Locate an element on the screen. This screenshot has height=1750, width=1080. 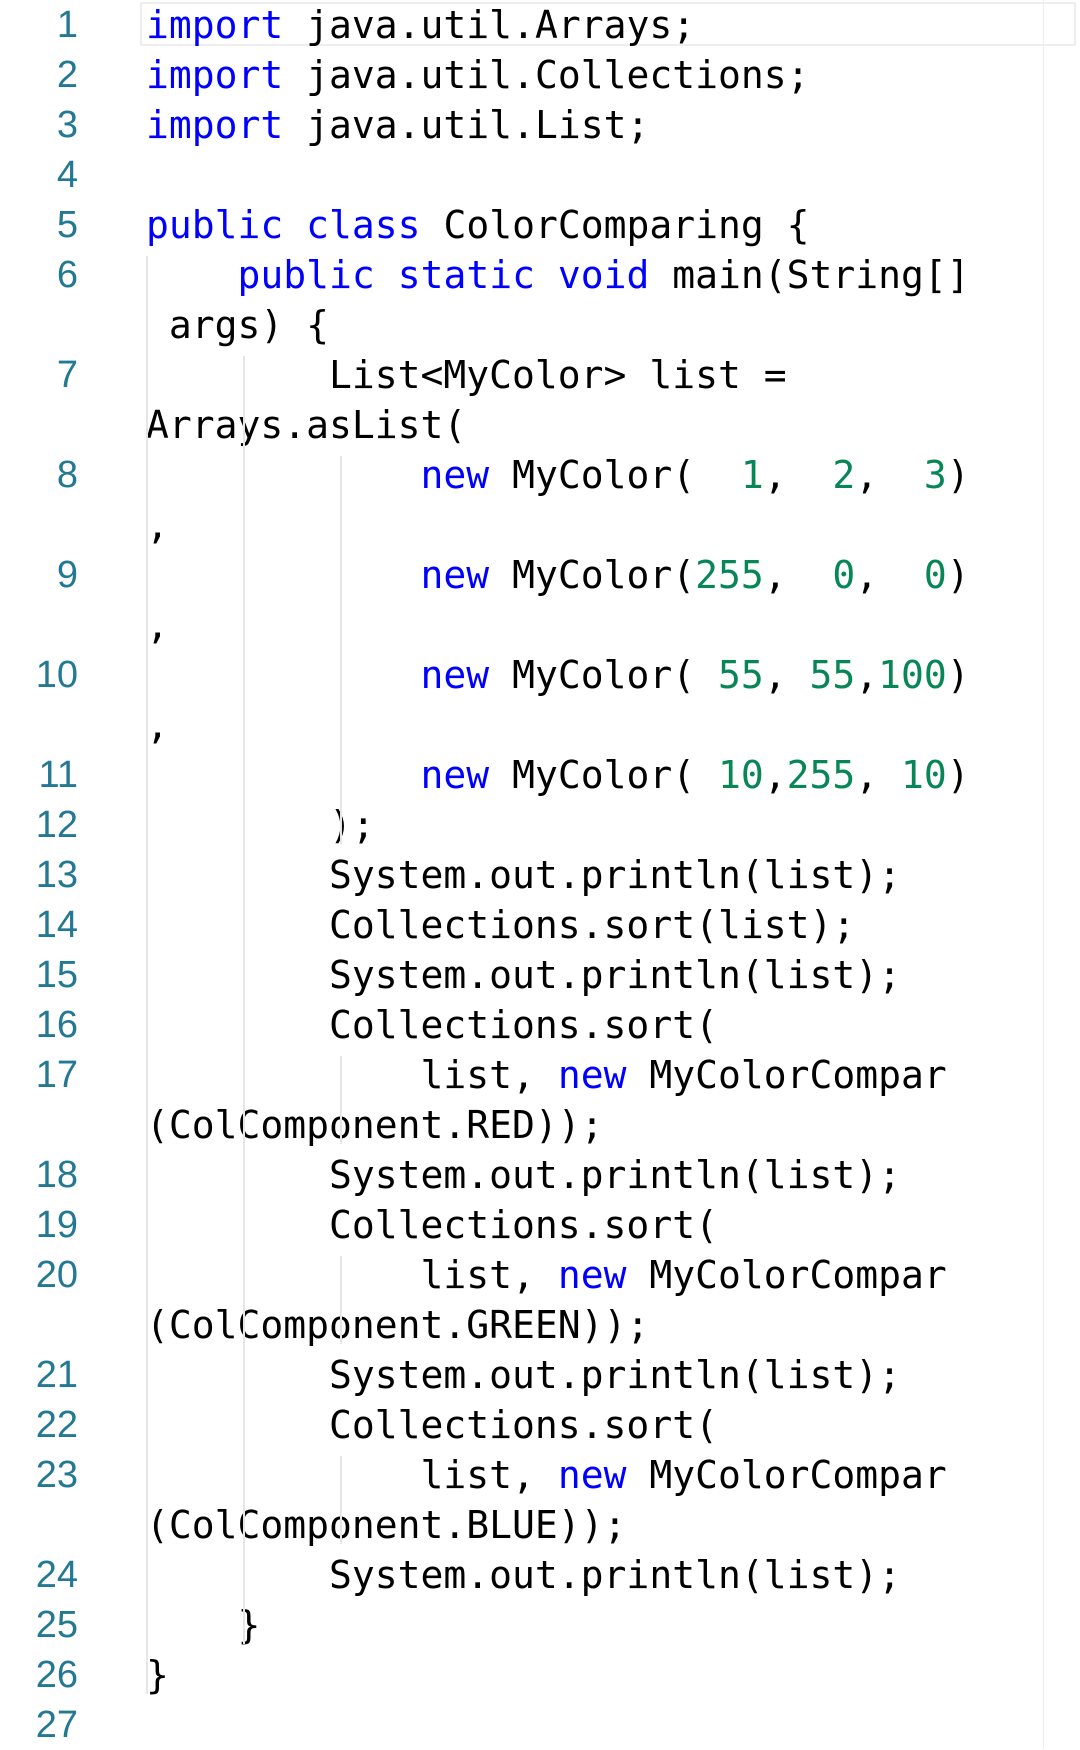
code-token: (ColComponent.GREEN)); is located at coordinates (398, 1325).